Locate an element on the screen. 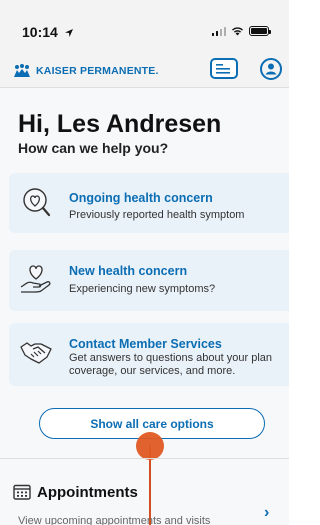 The height and width of the screenshot is (525, 320). ongoing-health-concern-description: Previously reported health symptom is located at coordinates (157, 215).